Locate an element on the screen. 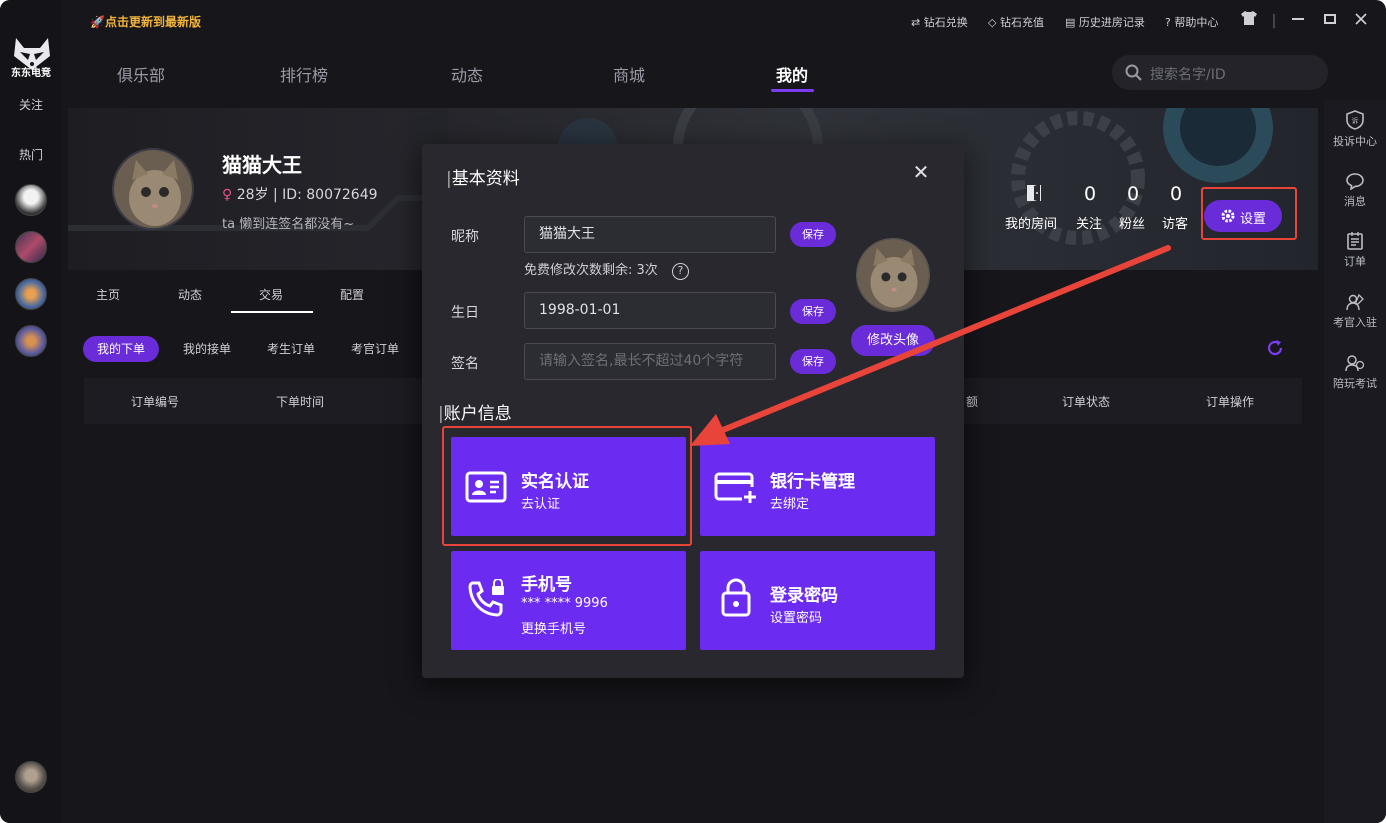 Image resolution: width=1386 pixels, height=823 pixels. messages-item: 消息 is located at coordinates (1355, 190).